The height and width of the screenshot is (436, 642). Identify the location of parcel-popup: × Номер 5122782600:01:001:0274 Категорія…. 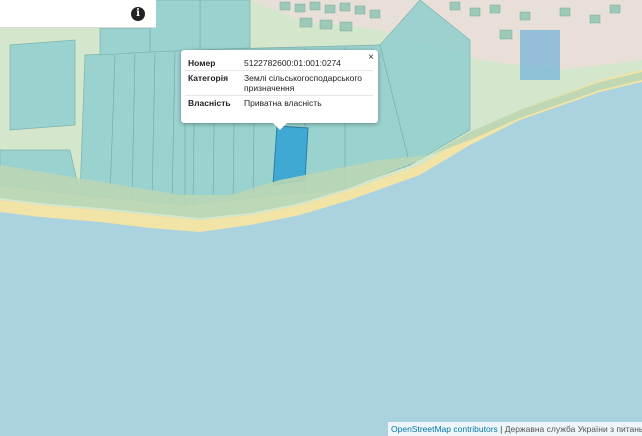
(279, 90).